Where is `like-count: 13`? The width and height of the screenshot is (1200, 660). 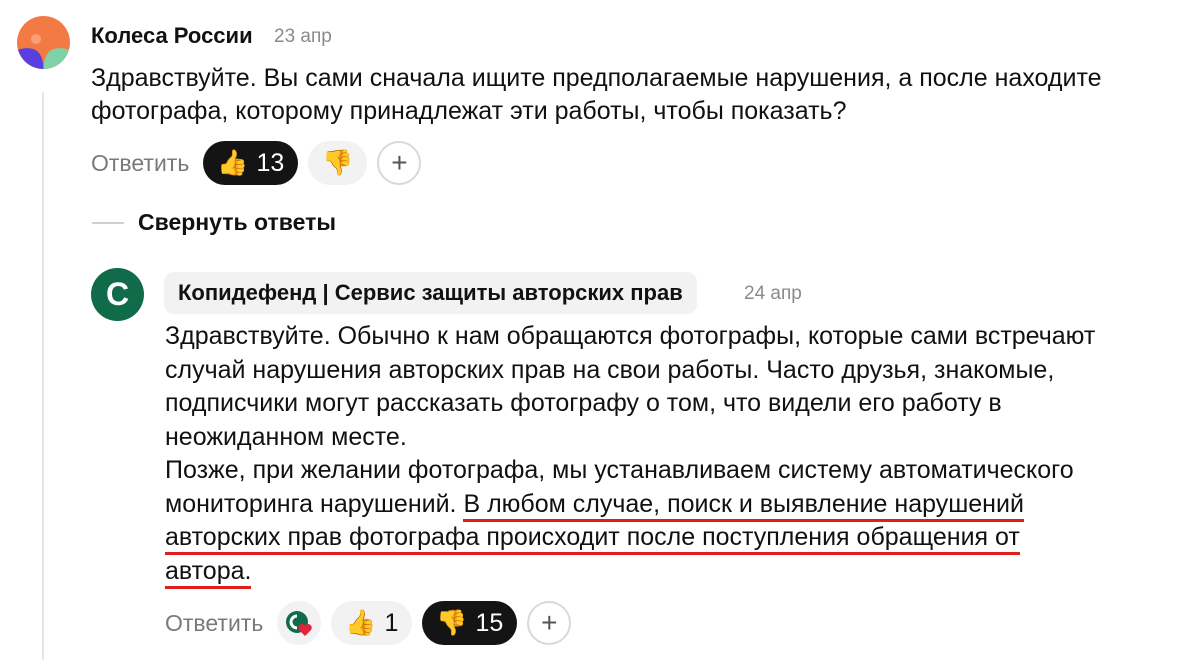 like-count: 13 is located at coordinates (270, 162).